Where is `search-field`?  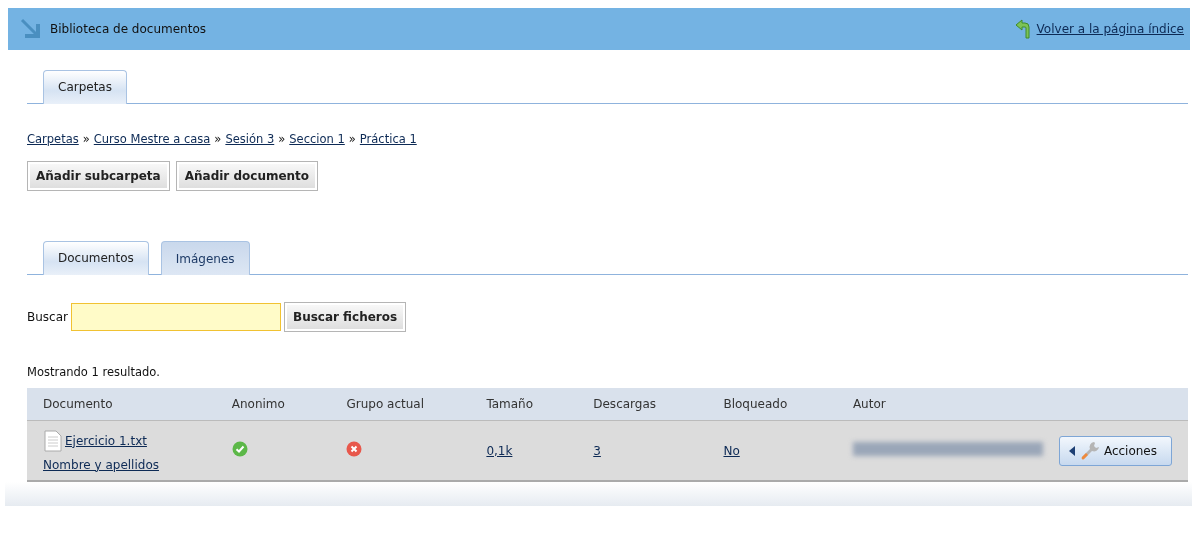 search-field is located at coordinates (176, 317).